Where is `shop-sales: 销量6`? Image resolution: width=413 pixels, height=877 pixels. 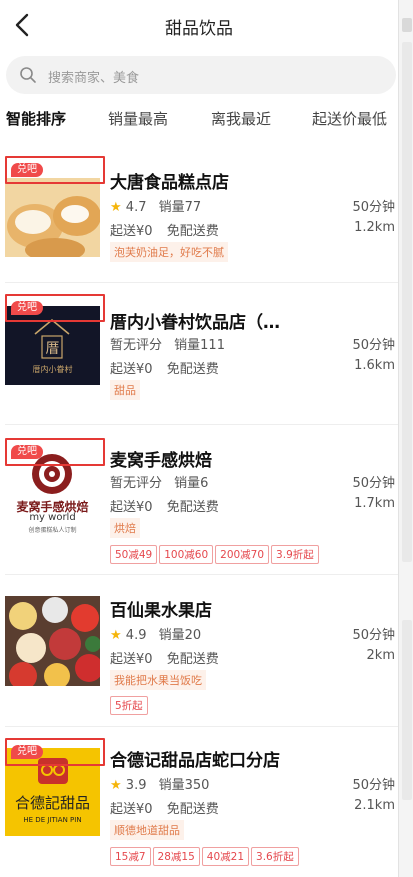
shop-sales: 销量6 is located at coordinates (191, 483).